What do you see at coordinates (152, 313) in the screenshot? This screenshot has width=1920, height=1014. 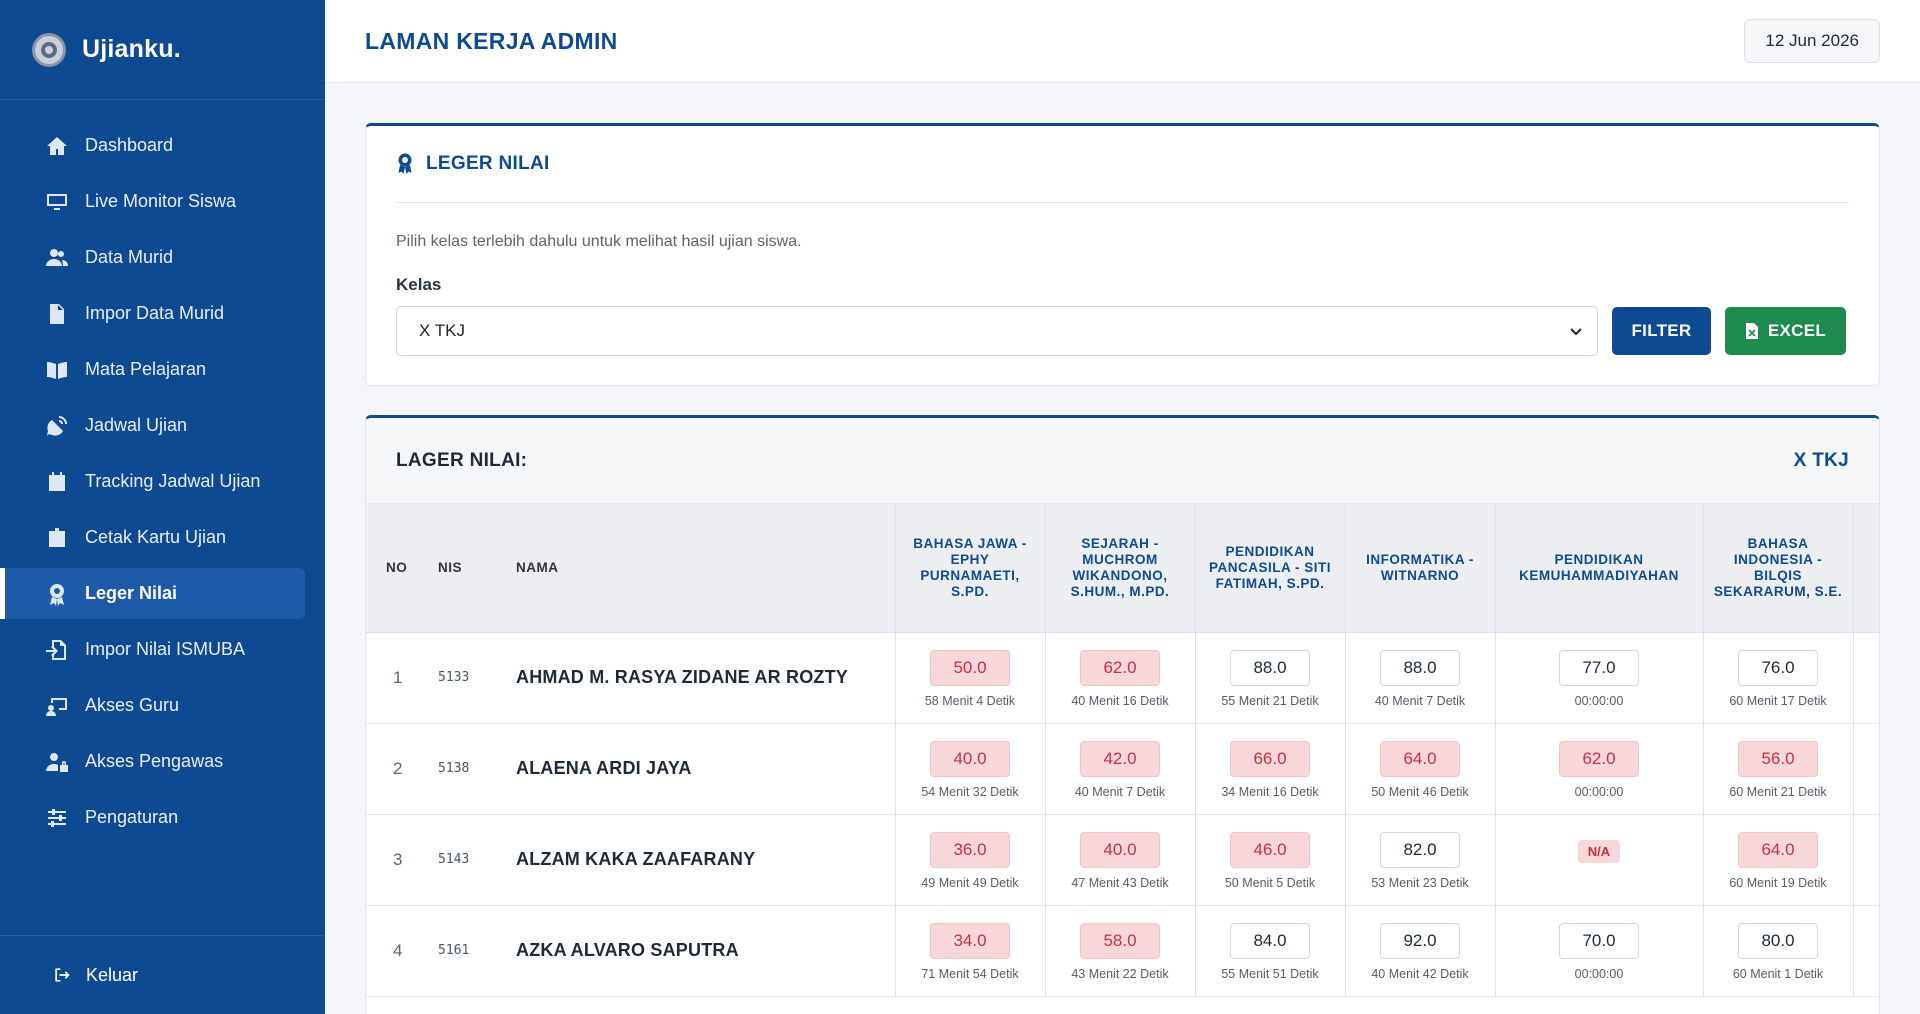 I see `sidebar-item-impor-data-murid: Impor Data Murid` at bounding box center [152, 313].